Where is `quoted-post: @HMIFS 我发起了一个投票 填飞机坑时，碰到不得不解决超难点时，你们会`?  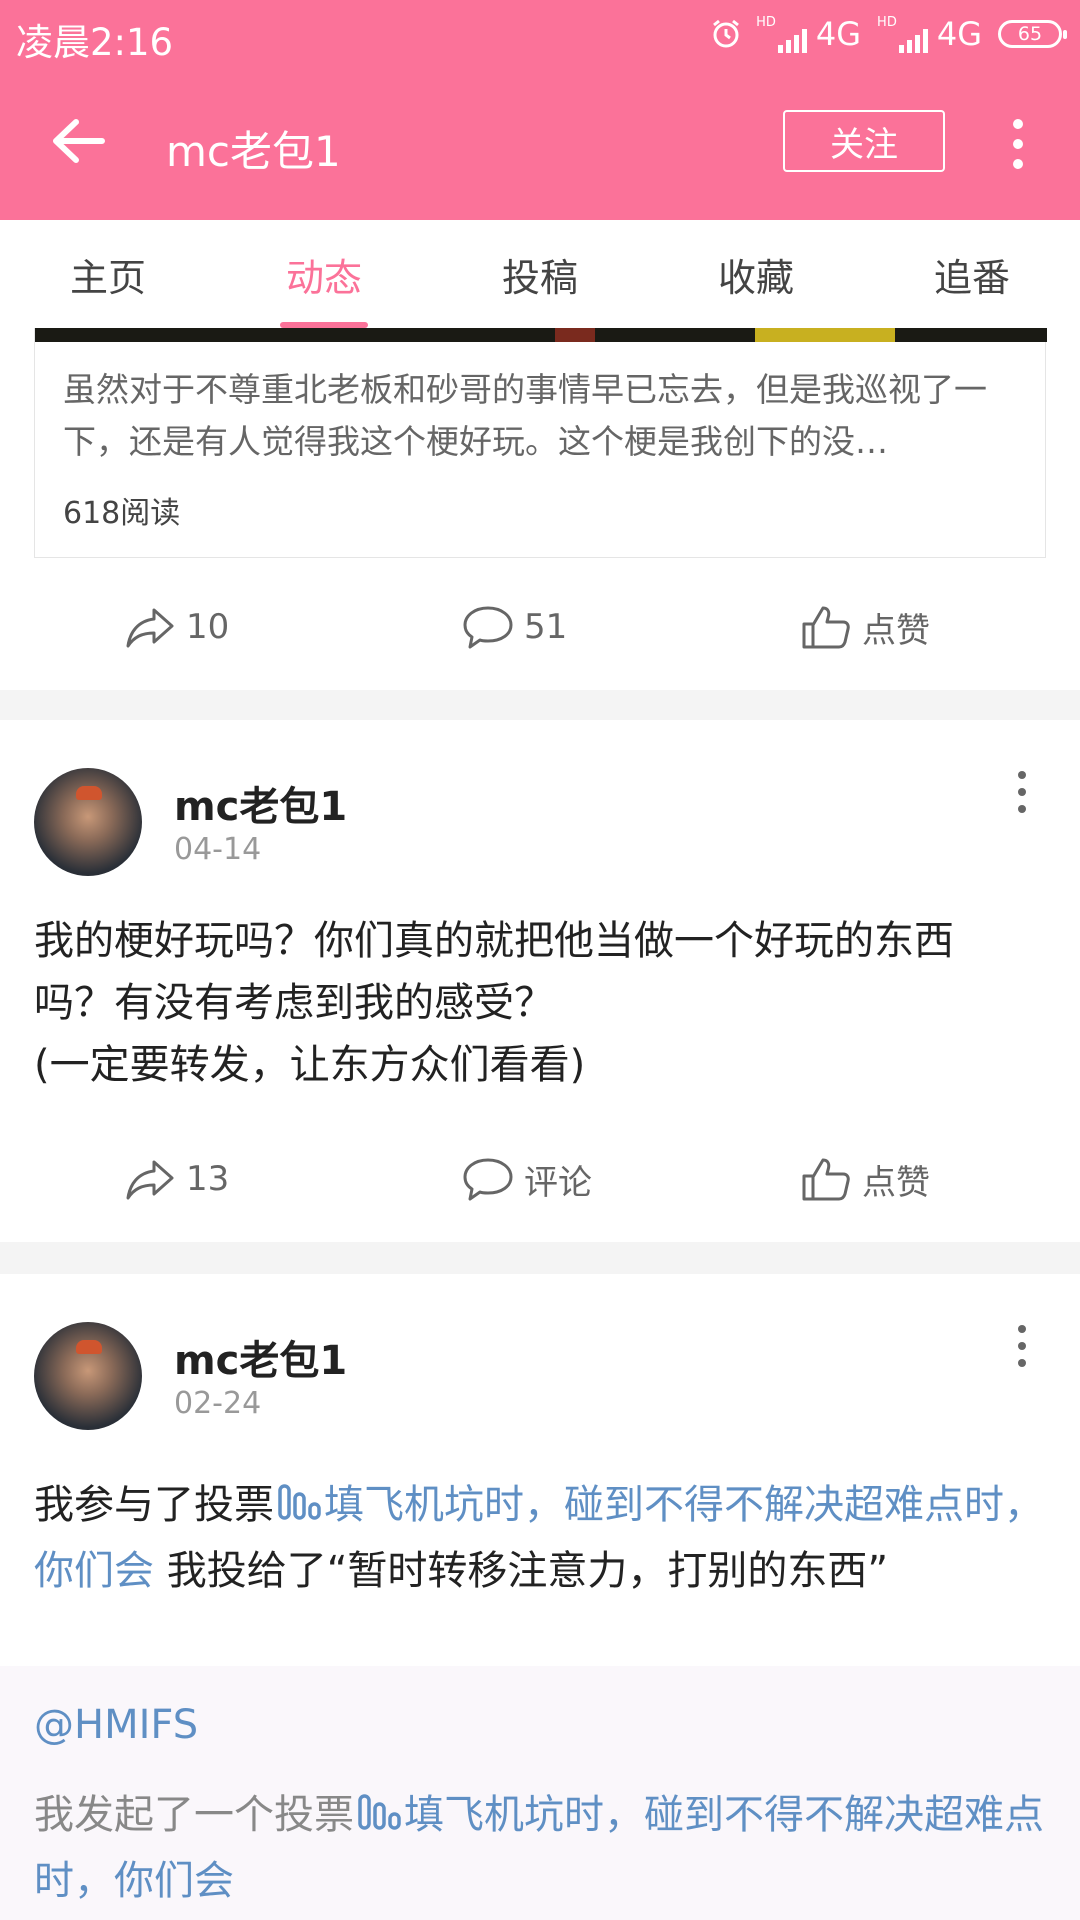 quoted-post: @HMIFS 我发起了一个投票 填飞机坑时，碰到不得不解决超难点时，你们会 is located at coordinates (540, 1793).